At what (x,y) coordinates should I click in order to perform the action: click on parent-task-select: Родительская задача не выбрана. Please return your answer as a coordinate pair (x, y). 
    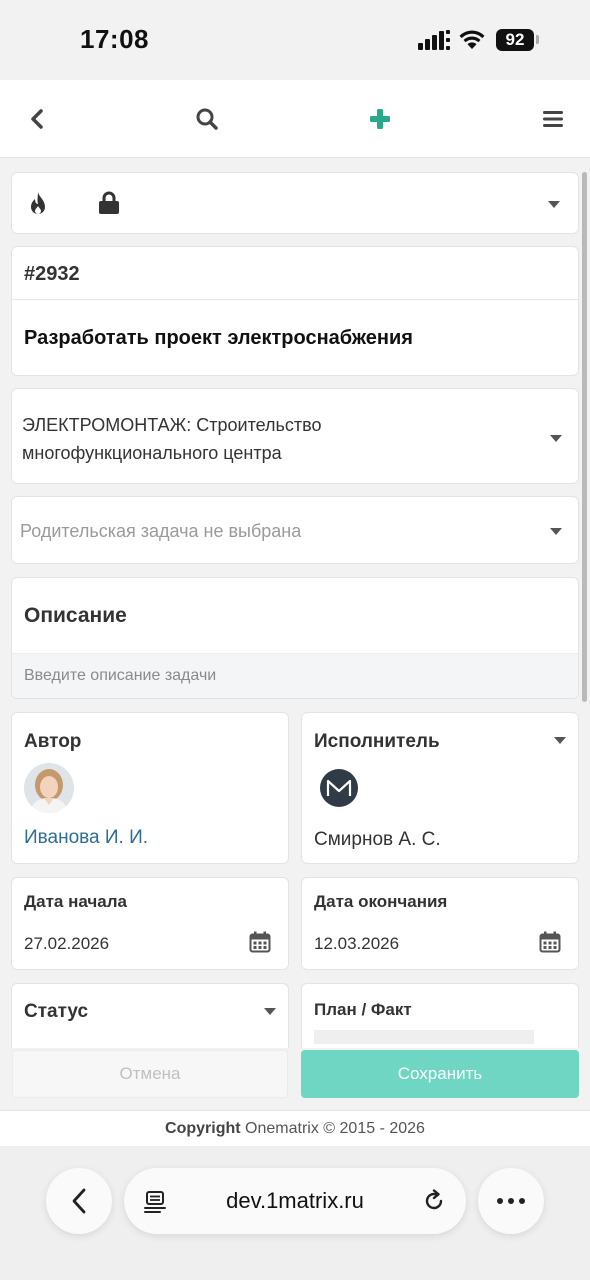
    Looking at the image, I should click on (295, 530).